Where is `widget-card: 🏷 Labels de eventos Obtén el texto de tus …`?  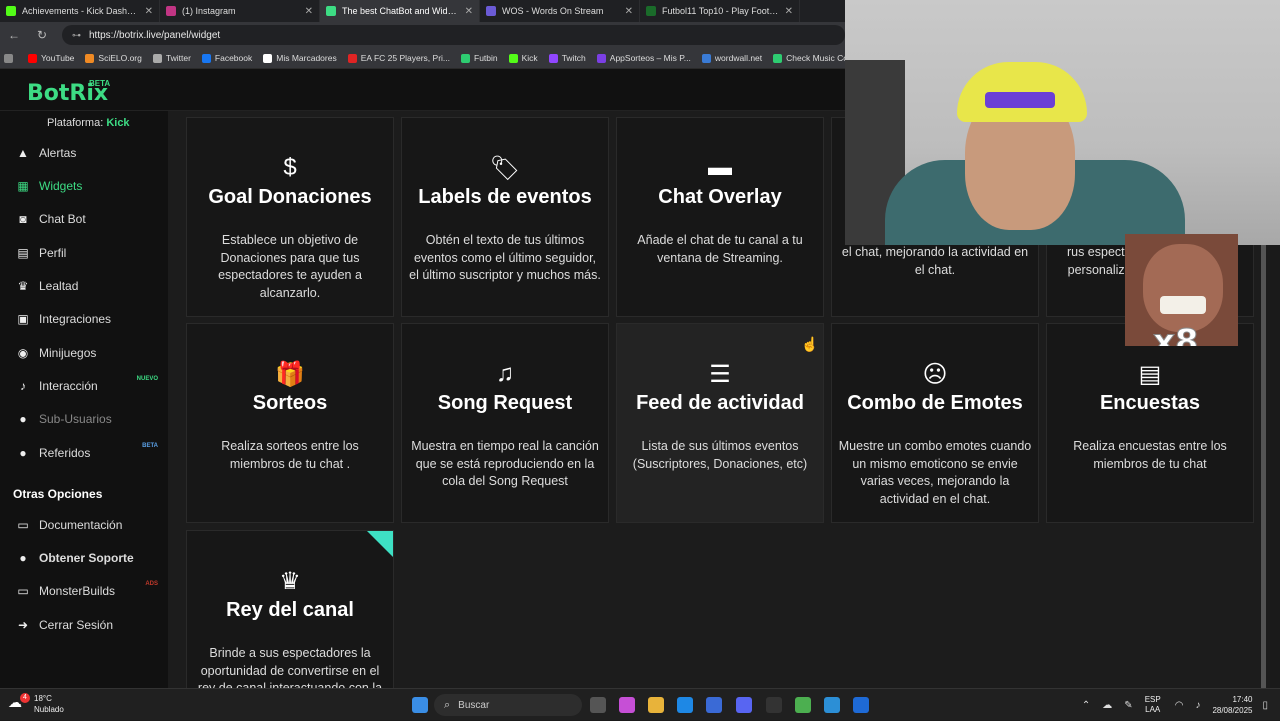 widget-card: 🏷 Labels de eventos Obtén el texto de tus … is located at coordinates (505, 217).